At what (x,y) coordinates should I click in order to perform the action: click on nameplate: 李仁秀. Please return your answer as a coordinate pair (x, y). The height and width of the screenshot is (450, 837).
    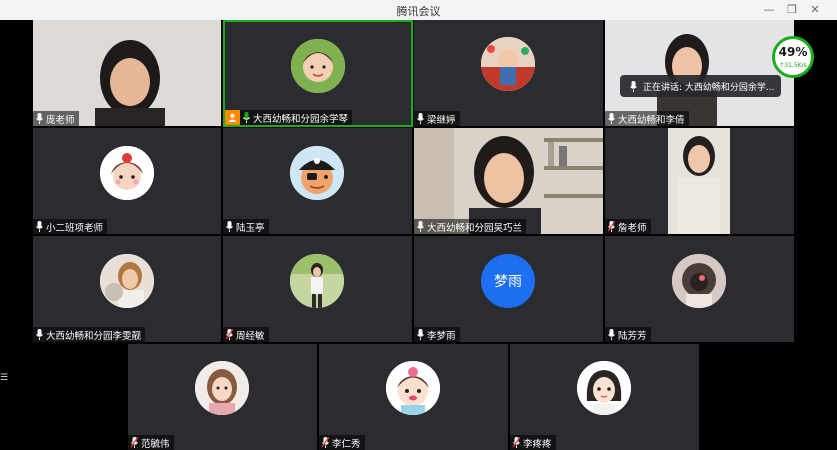
    Looking at the image, I should click on (342, 442).